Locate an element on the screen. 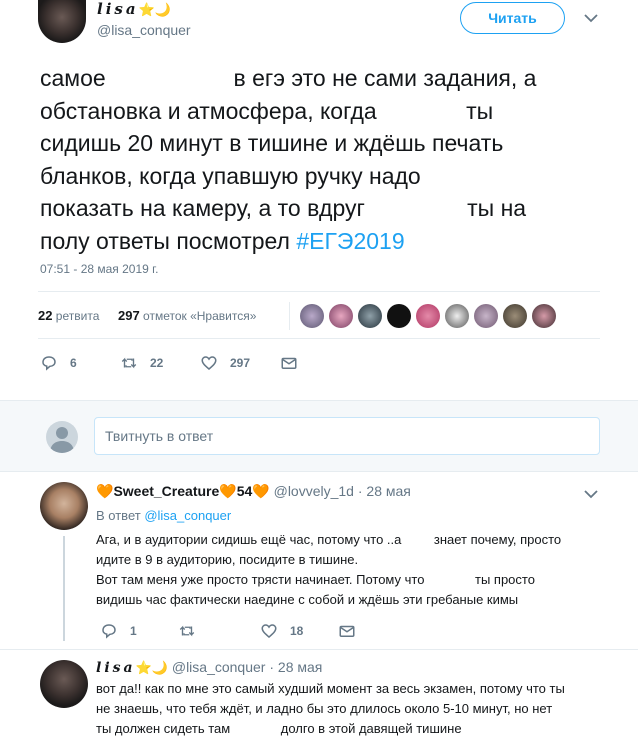 The height and width of the screenshot is (736, 638). reply-author-handle: @lisa_conquer is located at coordinates (219, 667).